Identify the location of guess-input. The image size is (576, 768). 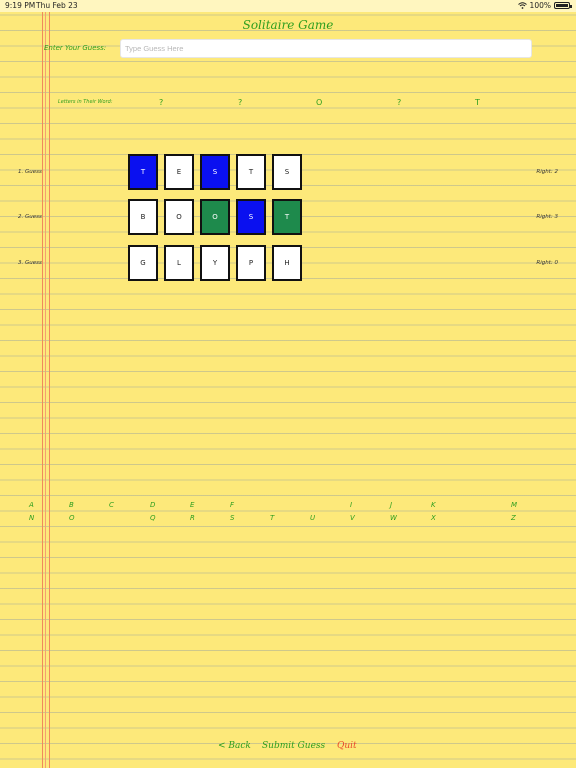
(326, 48).